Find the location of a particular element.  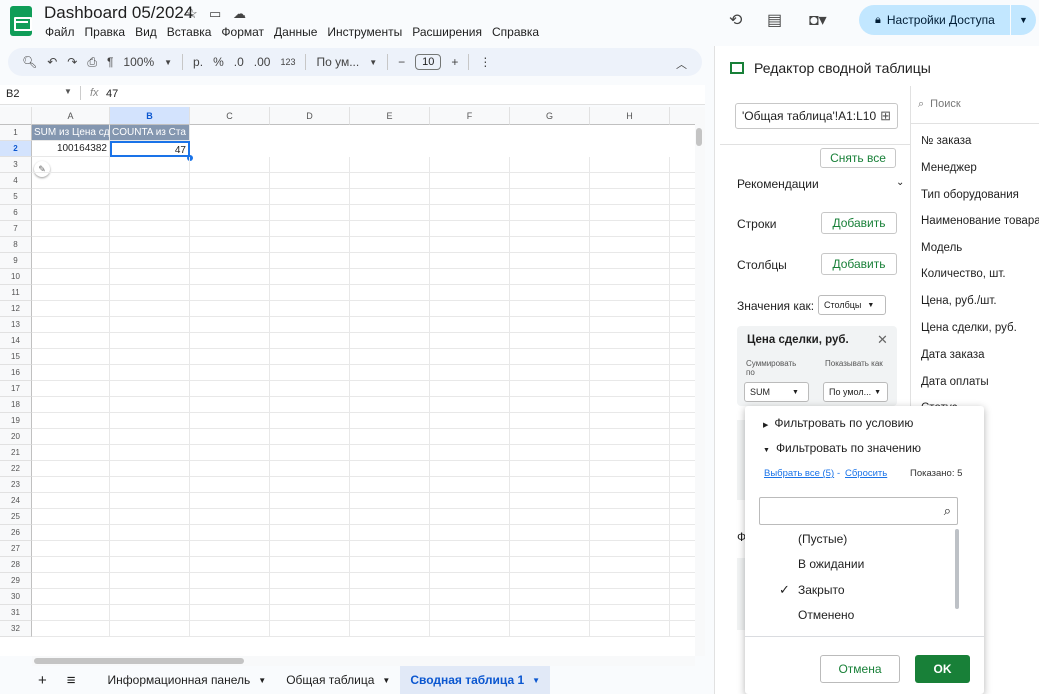

menu-insert: Вставка is located at coordinates (189, 32).